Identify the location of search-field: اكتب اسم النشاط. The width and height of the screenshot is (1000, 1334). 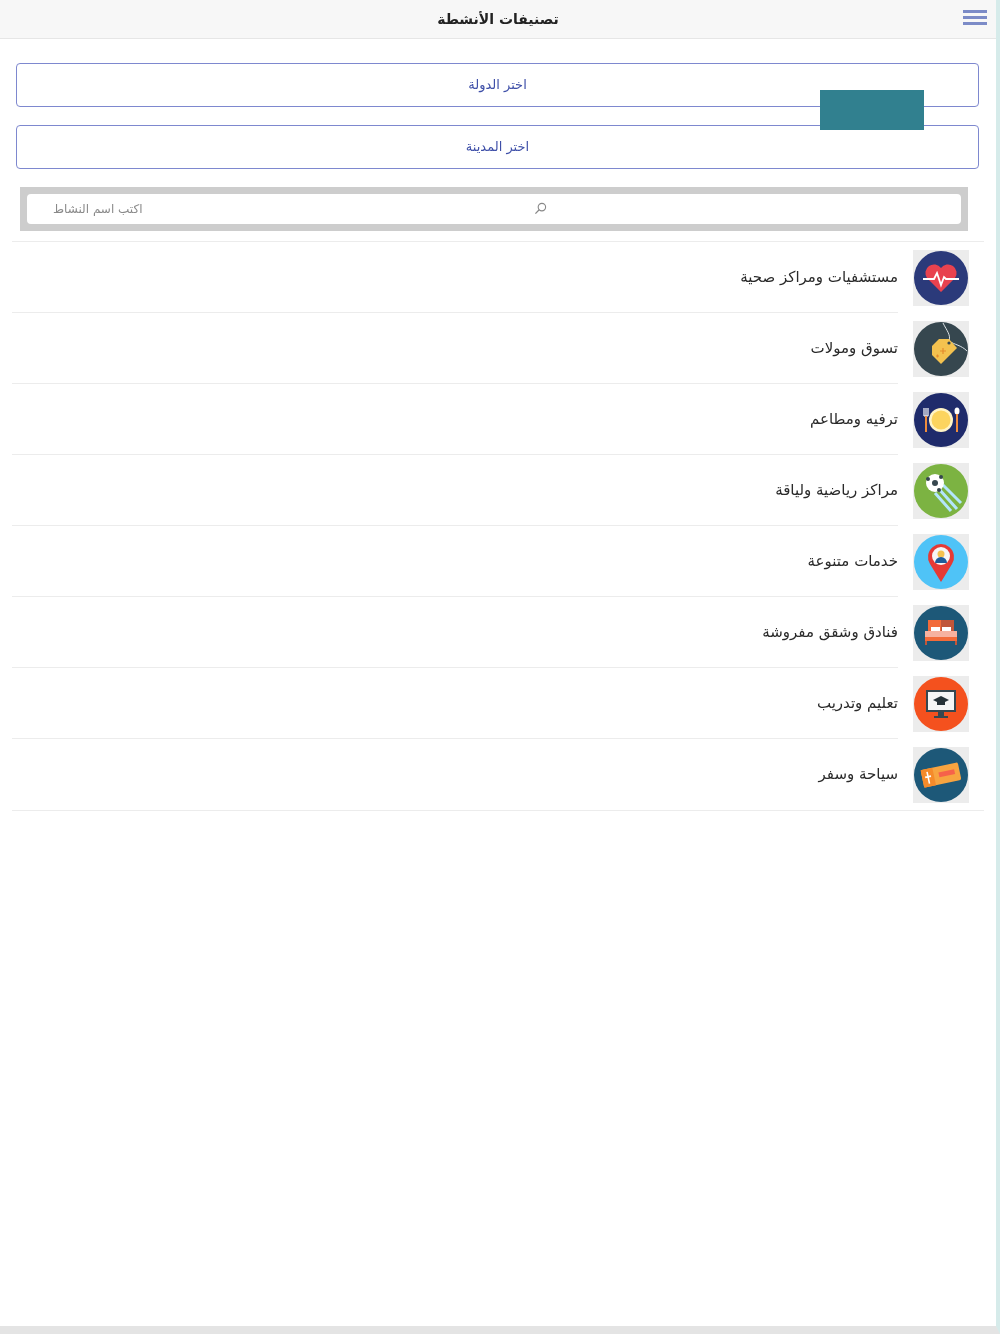
(494, 209).